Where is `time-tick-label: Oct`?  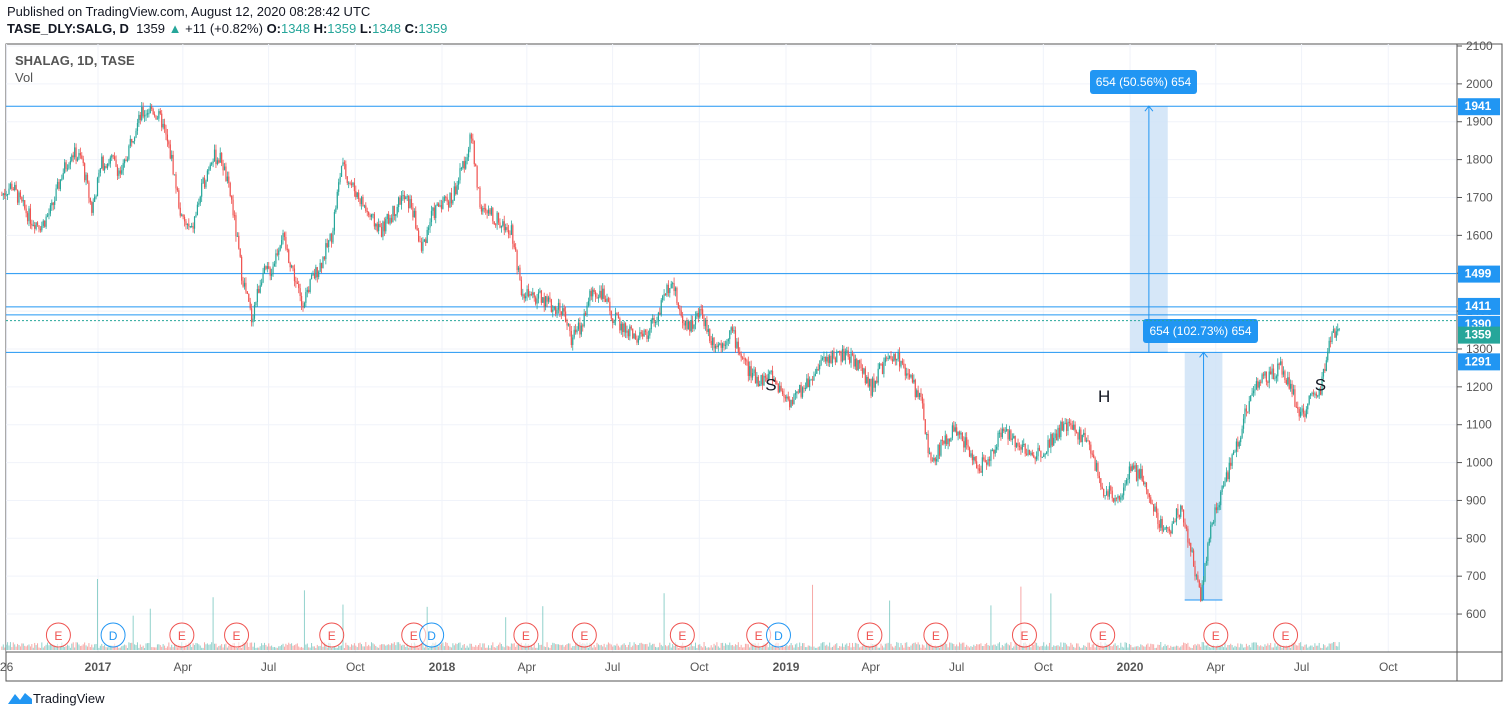
time-tick-label: Oct is located at coordinates (355, 667).